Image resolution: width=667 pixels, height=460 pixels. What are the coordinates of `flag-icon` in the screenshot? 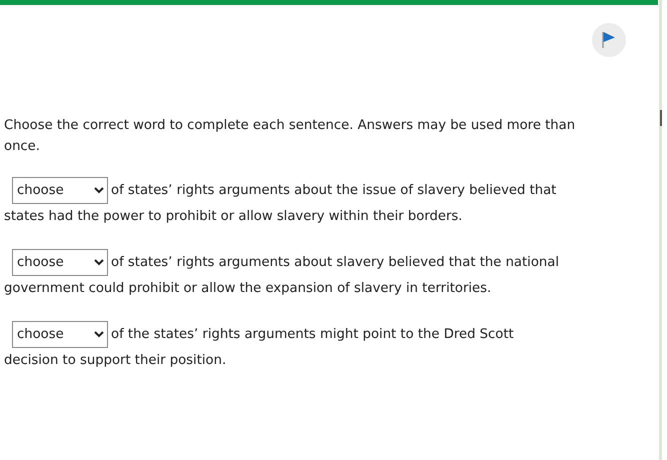 It's located at (609, 40).